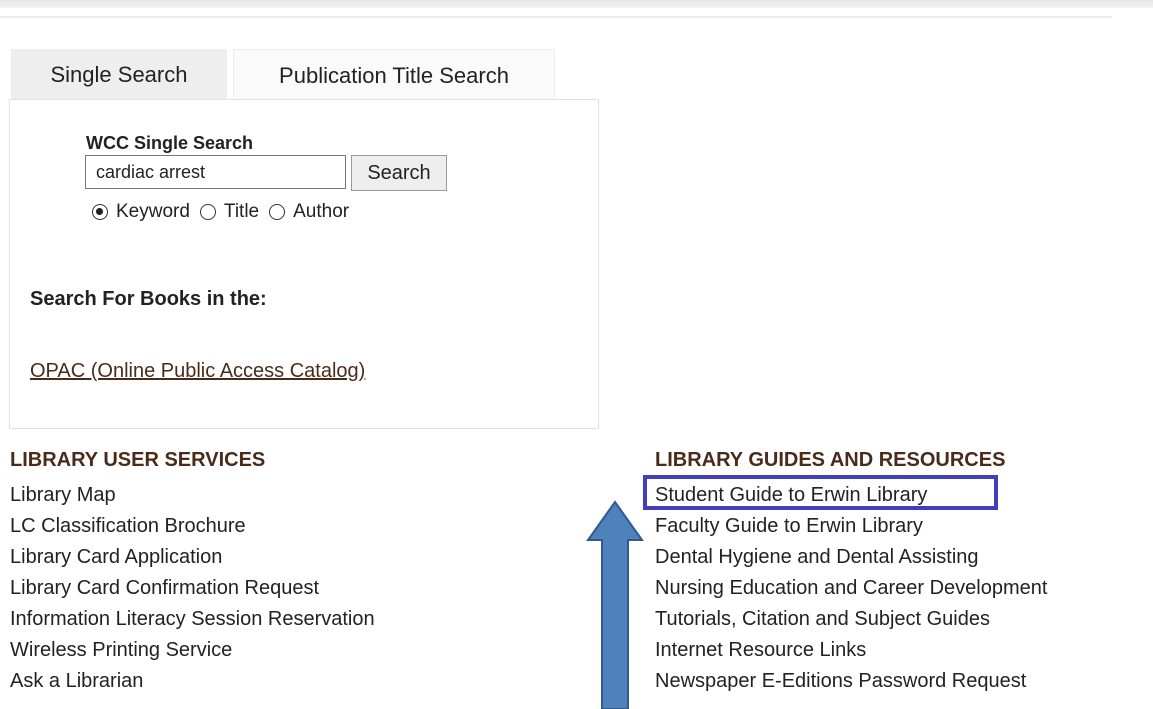  I want to click on search-type-options: Keyword Title Author, so click(225, 212).